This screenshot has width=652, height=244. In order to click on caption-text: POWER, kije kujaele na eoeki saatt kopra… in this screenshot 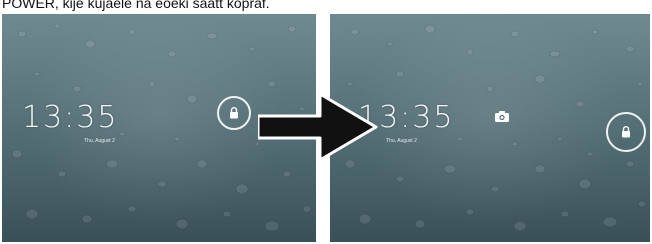, I will do `click(136, 5)`.